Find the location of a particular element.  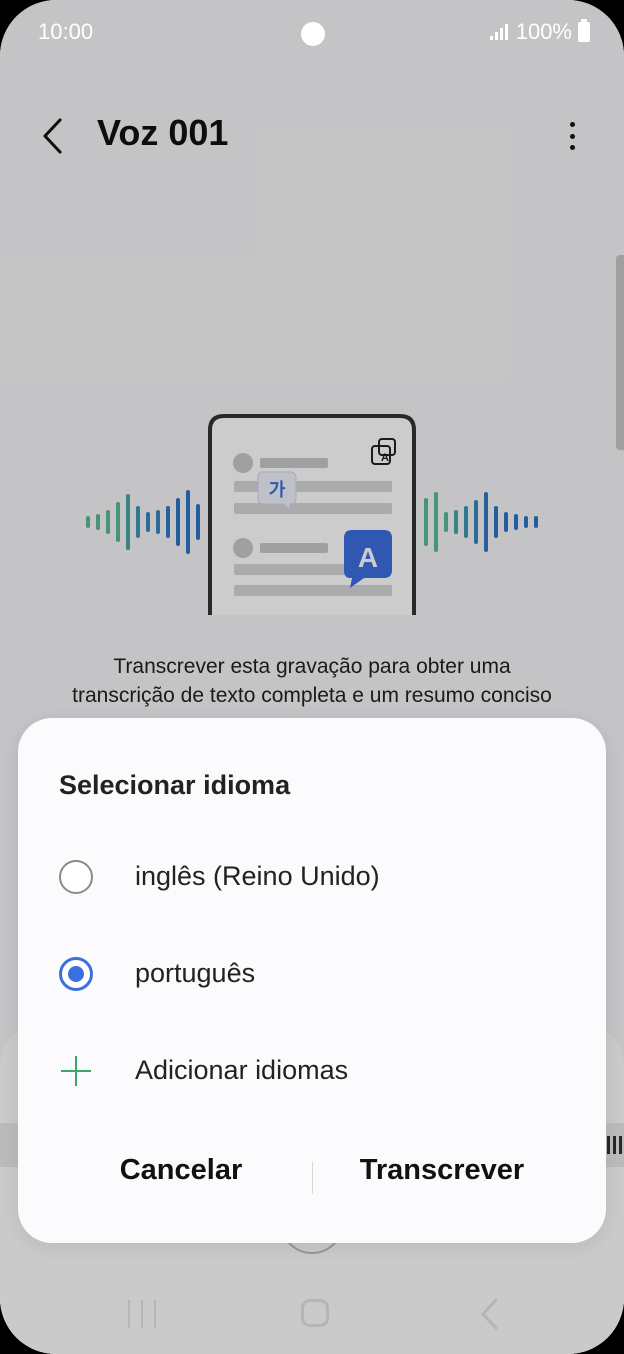

transcribe-button: Transcrever is located at coordinates (442, 1170).